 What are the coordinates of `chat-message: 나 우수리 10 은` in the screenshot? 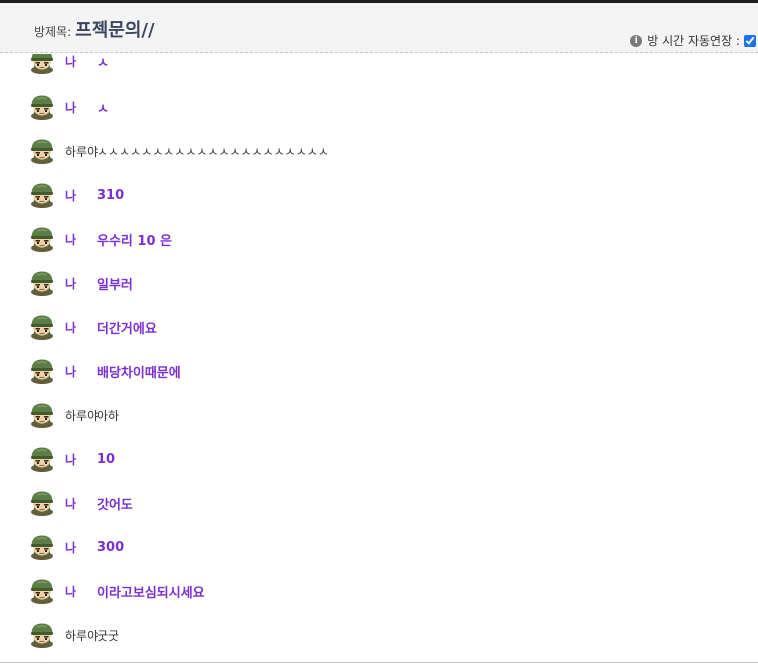 It's located at (100, 239).